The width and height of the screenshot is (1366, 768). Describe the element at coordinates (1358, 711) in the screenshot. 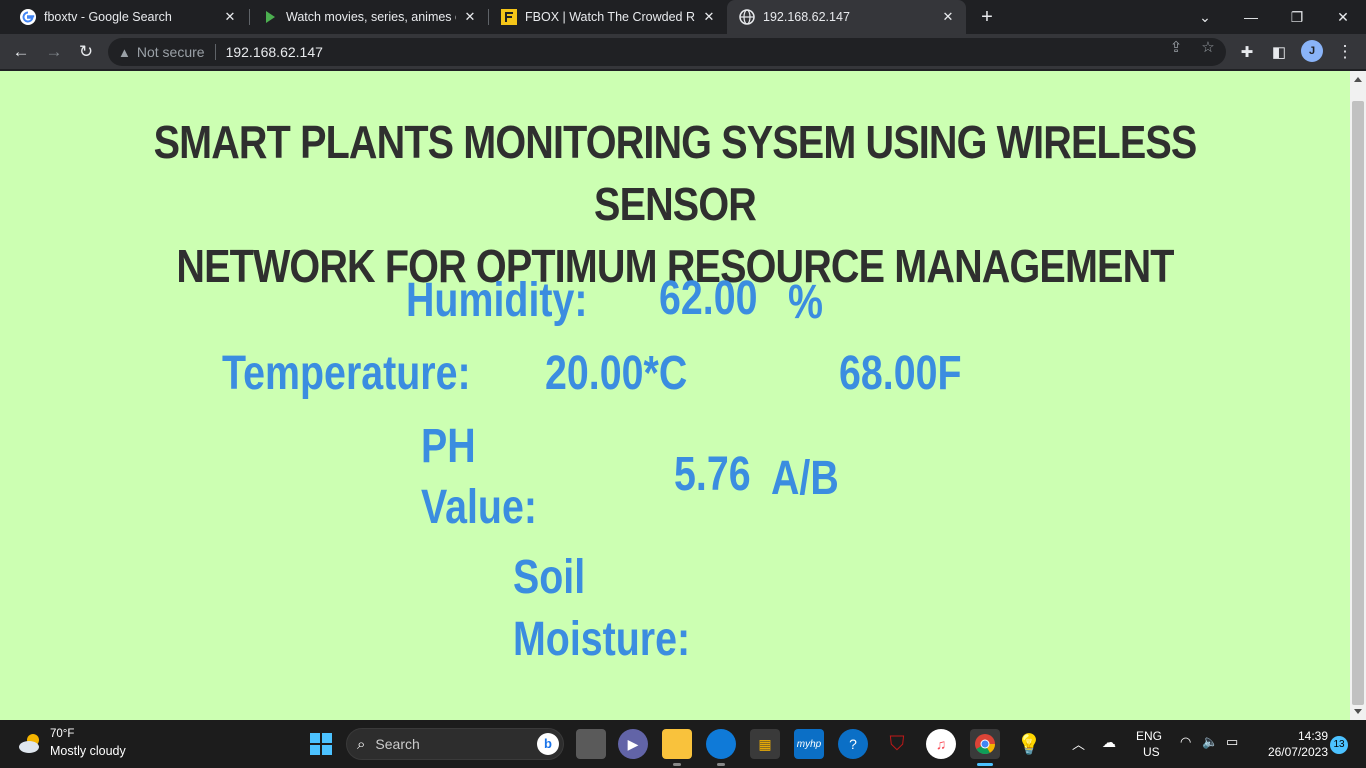

I see `scroll-down-arrow-icon` at that location.